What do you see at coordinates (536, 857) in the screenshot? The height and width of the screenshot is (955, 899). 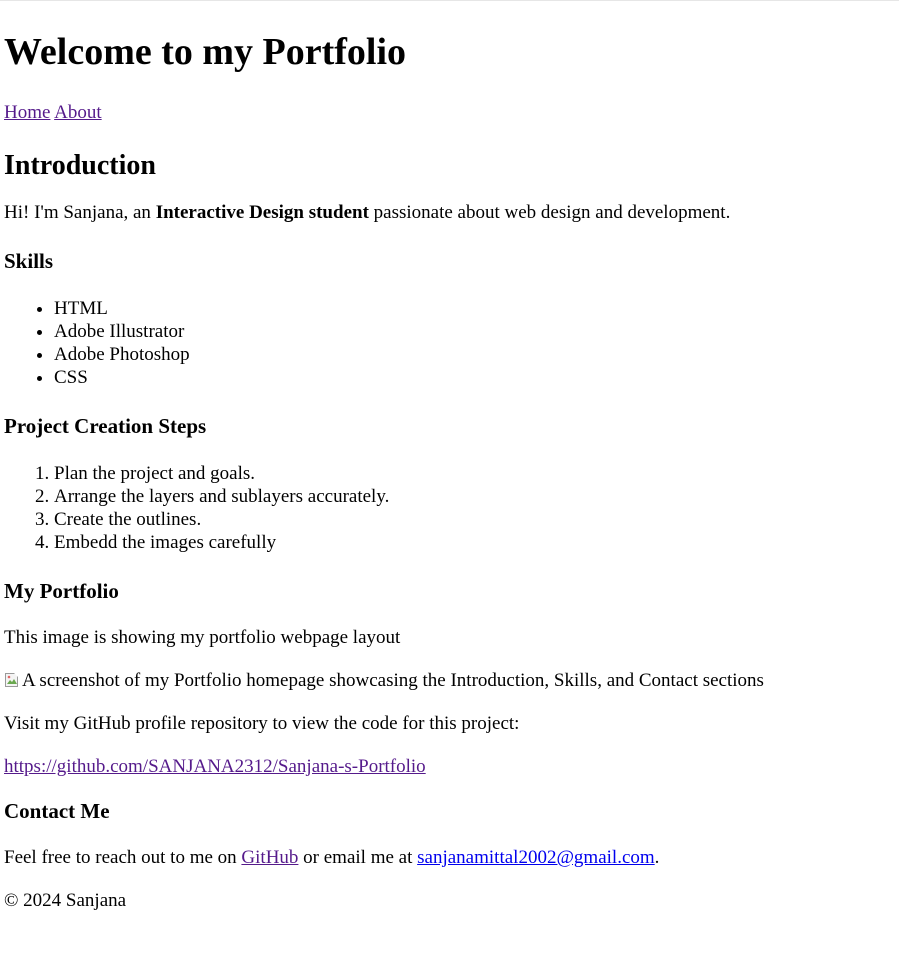 I see `contact-email-link: sanjanamittal2002@gmail.com` at bounding box center [536, 857].